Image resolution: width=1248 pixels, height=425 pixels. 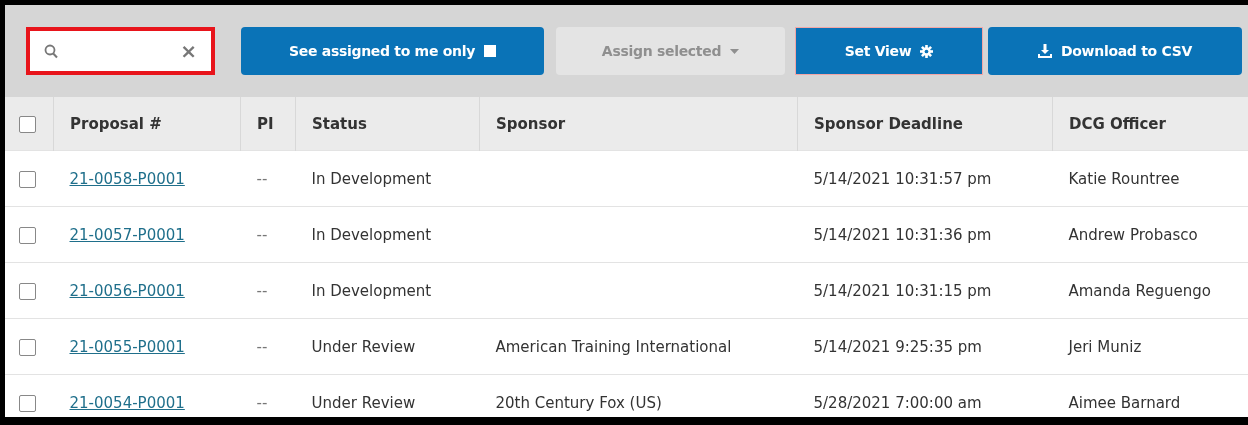 What do you see at coordinates (1105, 346) in the screenshot?
I see `table-cell: Jeri Muniz` at bounding box center [1105, 346].